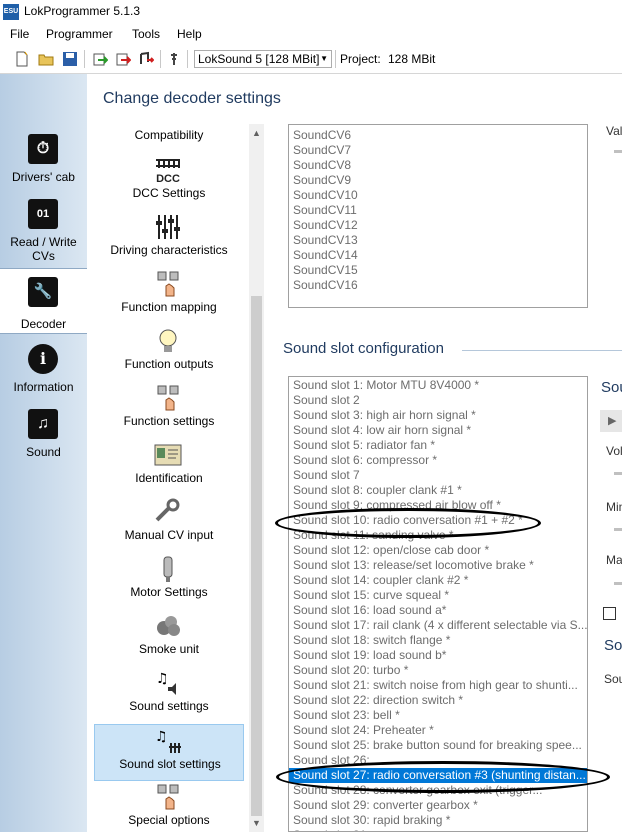 The width and height of the screenshot is (622, 832). What do you see at coordinates (438, 240) in the screenshot?
I see `list-item: SoundCV13` at bounding box center [438, 240].